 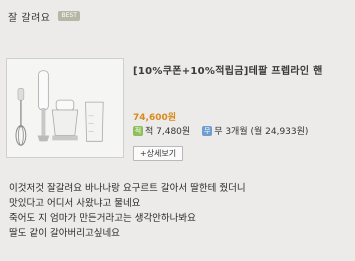 I want to click on view-details-button: +상세보기, so click(x=158, y=153).